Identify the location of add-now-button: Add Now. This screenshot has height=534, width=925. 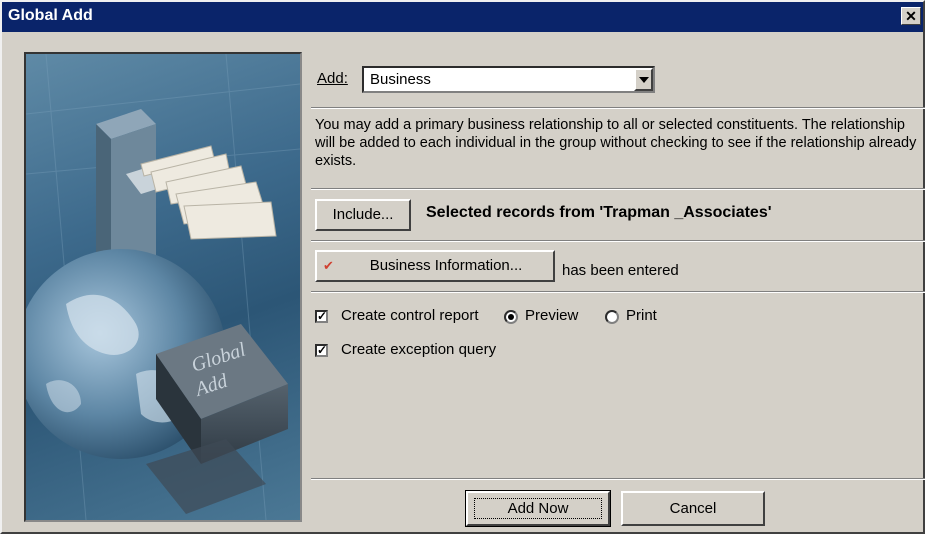
(538, 508).